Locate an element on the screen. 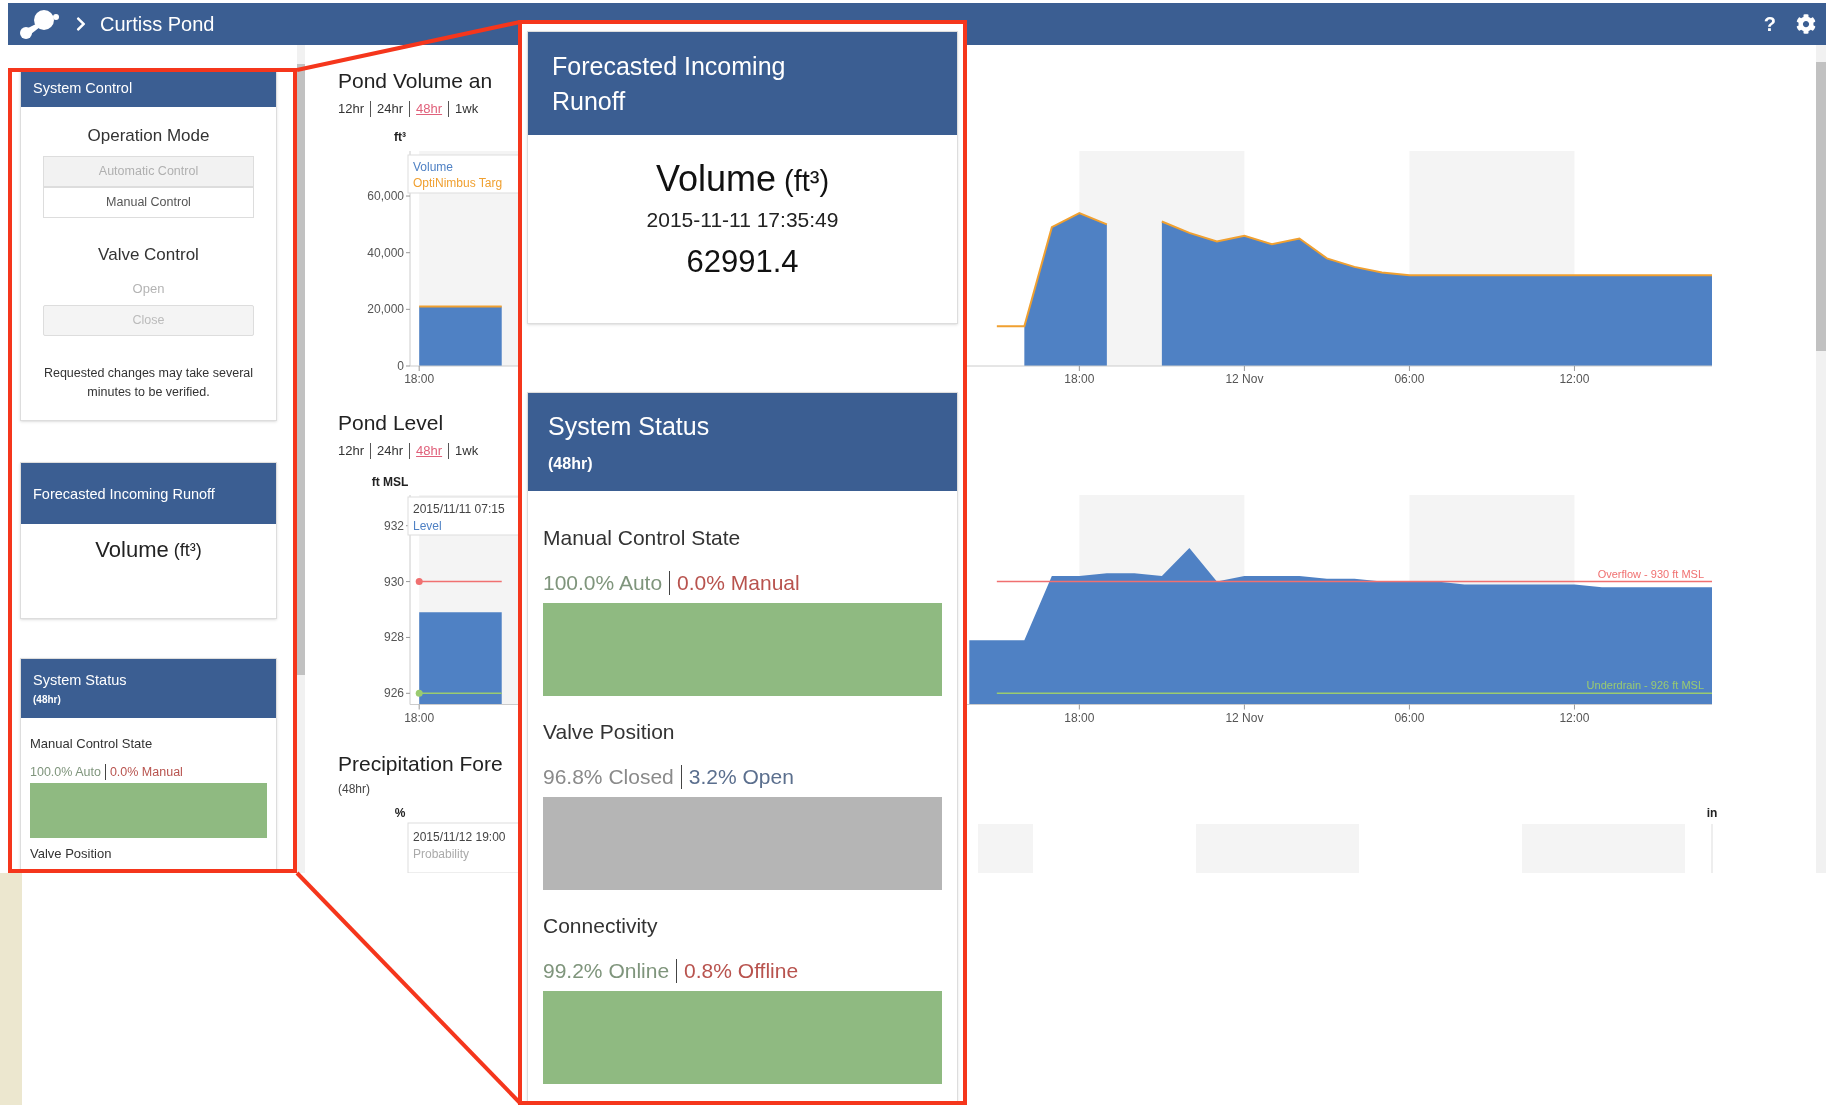 This screenshot has width=1826, height=1105. y-tick-label: 928 is located at coordinates (393, 637).